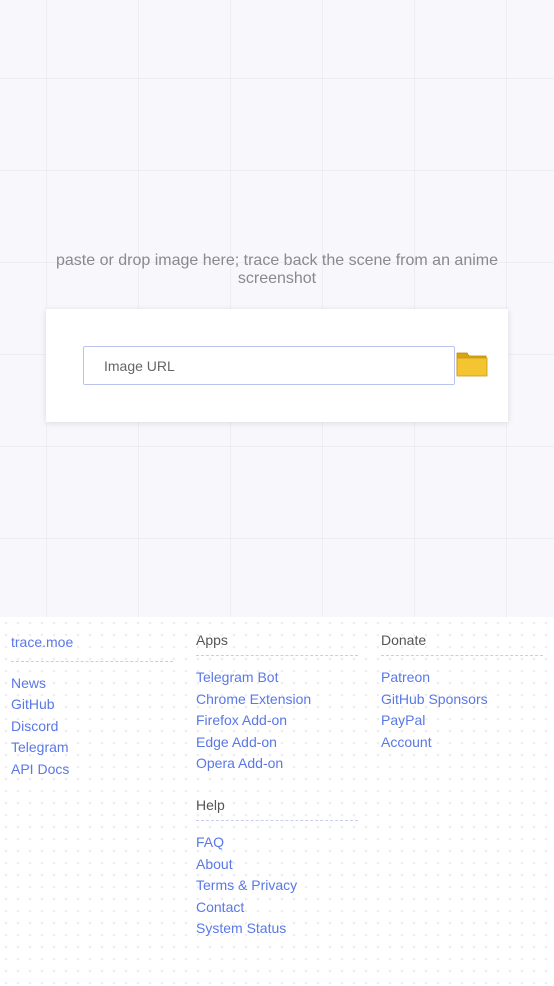  What do you see at coordinates (277, 929) in the screenshot?
I see `footer-link-system-status: System Status` at bounding box center [277, 929].